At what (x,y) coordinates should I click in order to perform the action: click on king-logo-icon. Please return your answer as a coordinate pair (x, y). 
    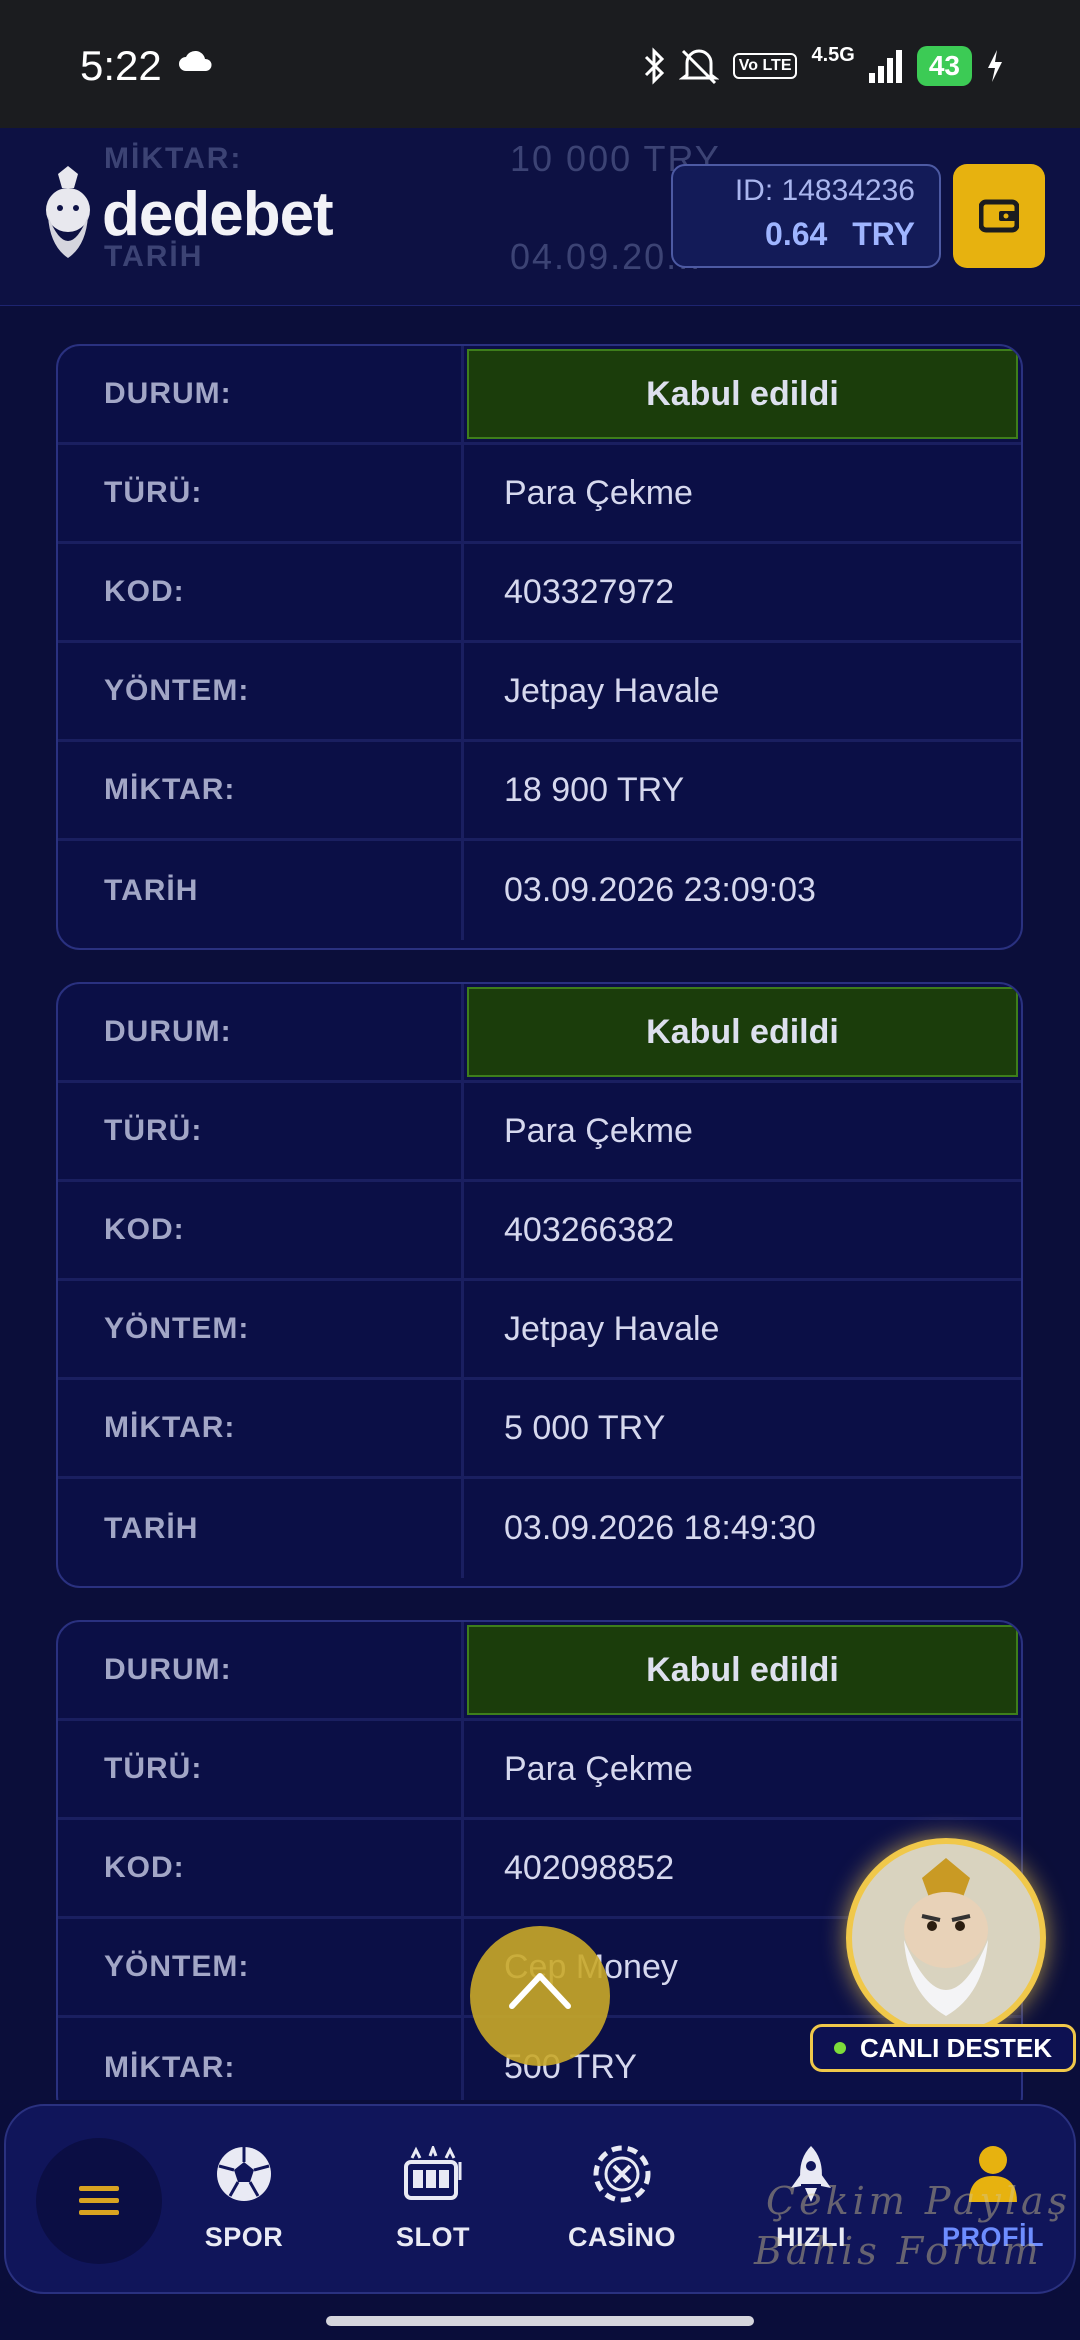
    Looking at the image, I should click on (68, 212).